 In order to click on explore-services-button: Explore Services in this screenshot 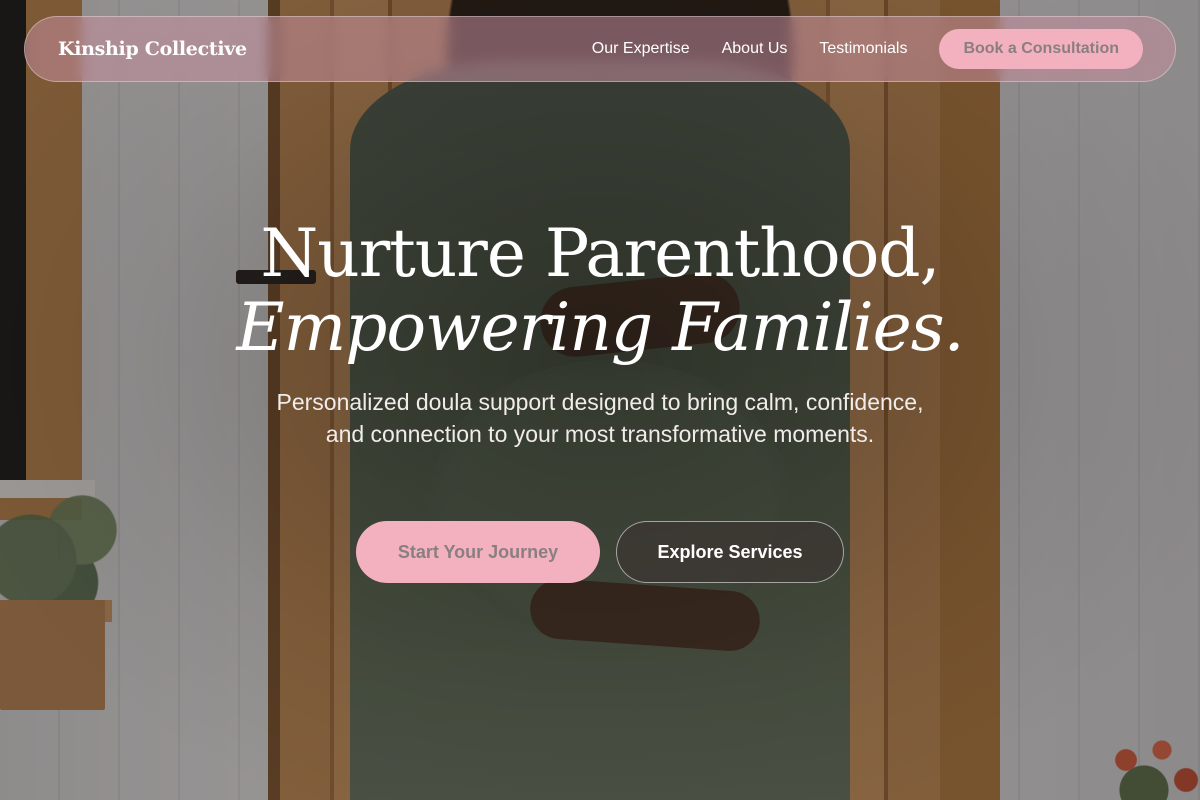, I will do `click(730, 552)`.